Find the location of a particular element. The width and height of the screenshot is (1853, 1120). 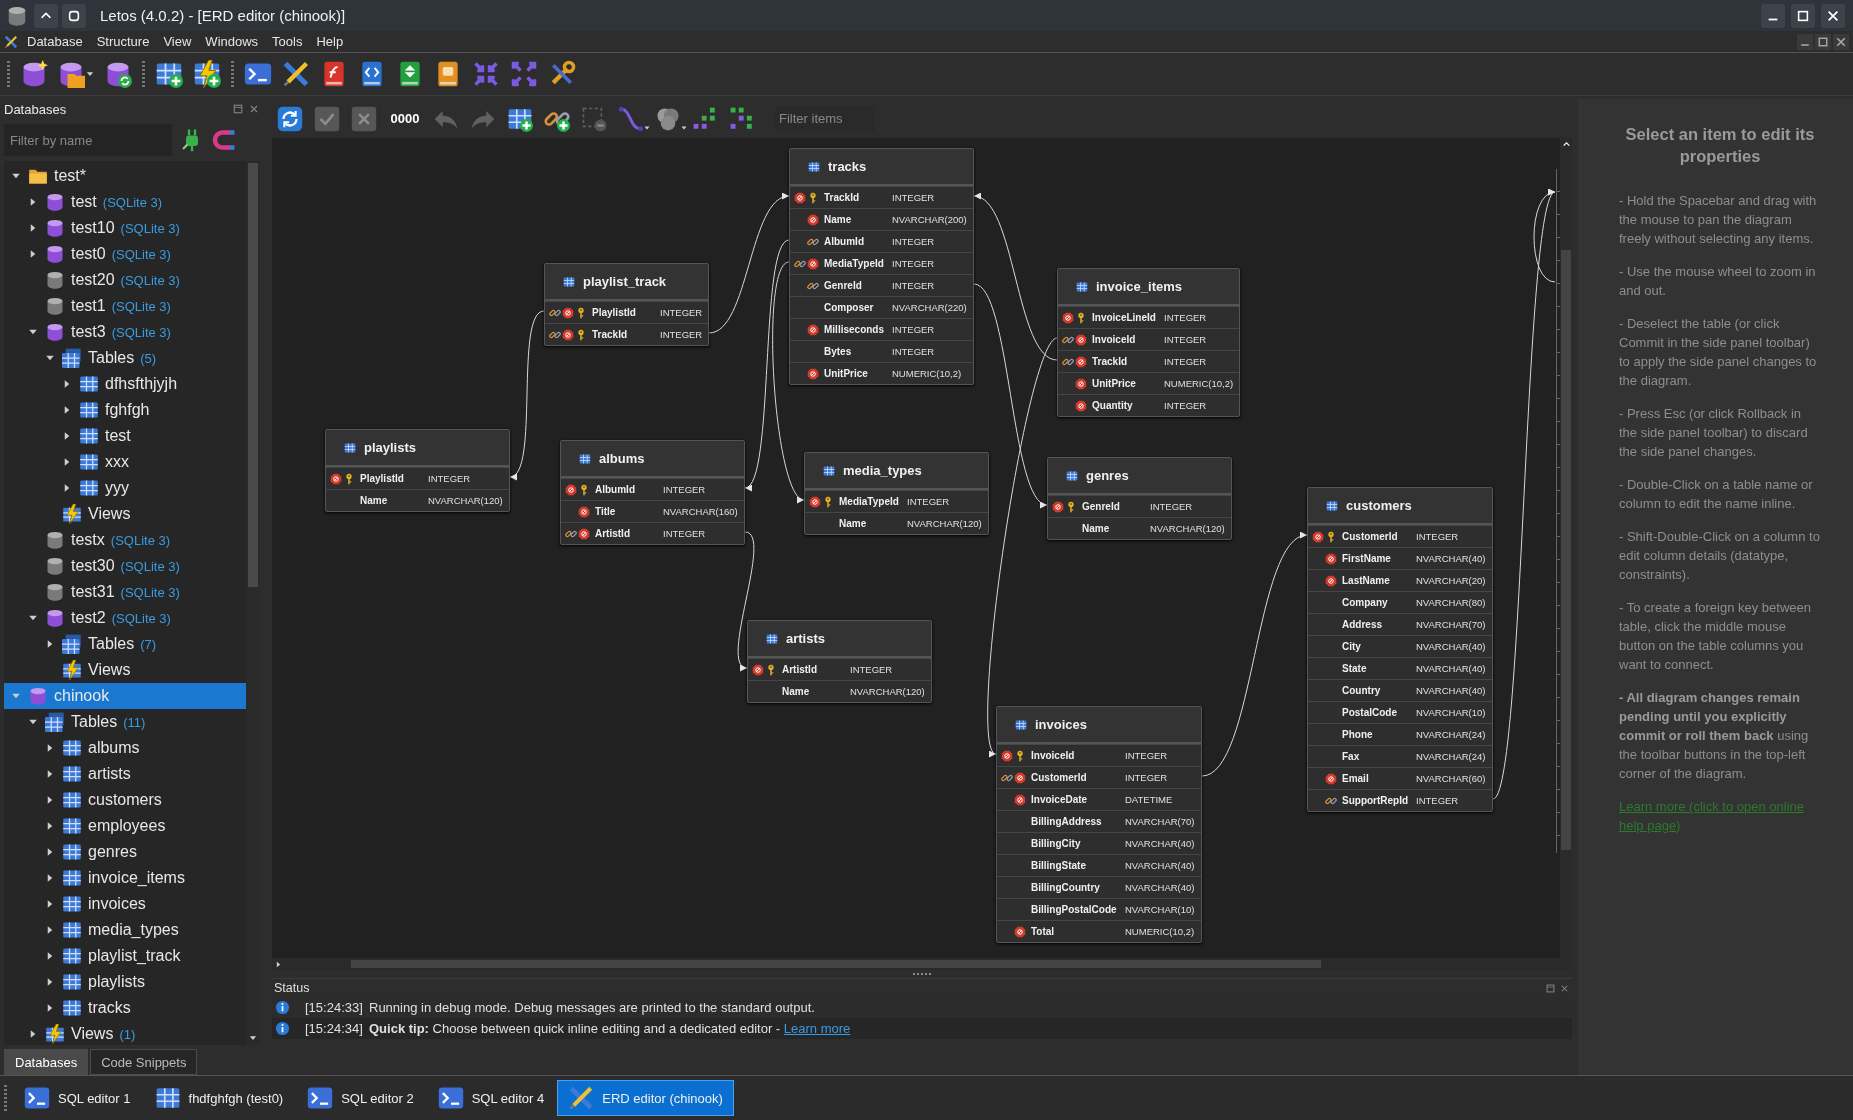

tree-item: Tables (11) is located at coordinates (125, 722).